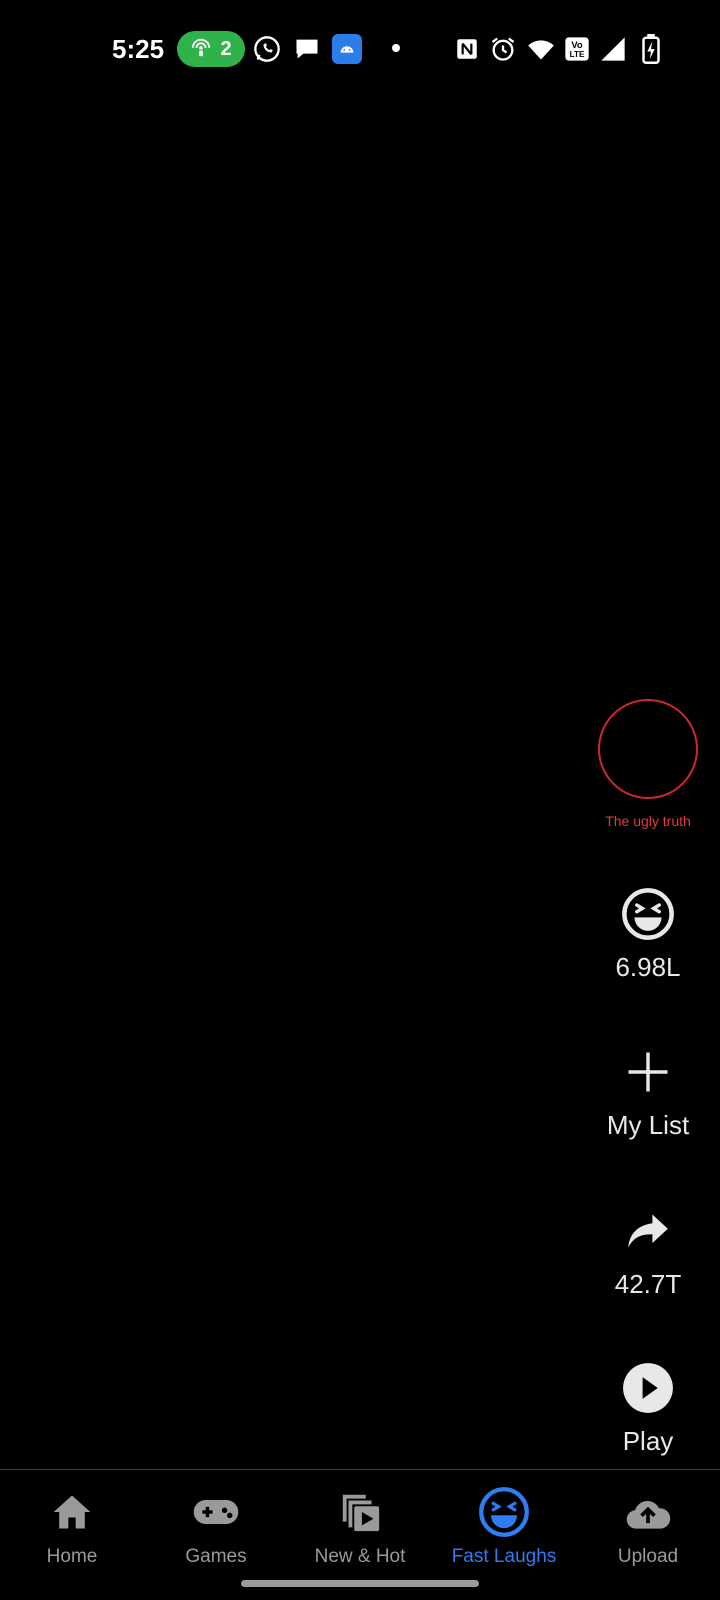 The image size is (720, 1600). What do you see at coordinates (504, 1556) in the screenshot?
I see `nav-fast-laughs-label: Fast Laughs` at bounding box center [504, 1556].